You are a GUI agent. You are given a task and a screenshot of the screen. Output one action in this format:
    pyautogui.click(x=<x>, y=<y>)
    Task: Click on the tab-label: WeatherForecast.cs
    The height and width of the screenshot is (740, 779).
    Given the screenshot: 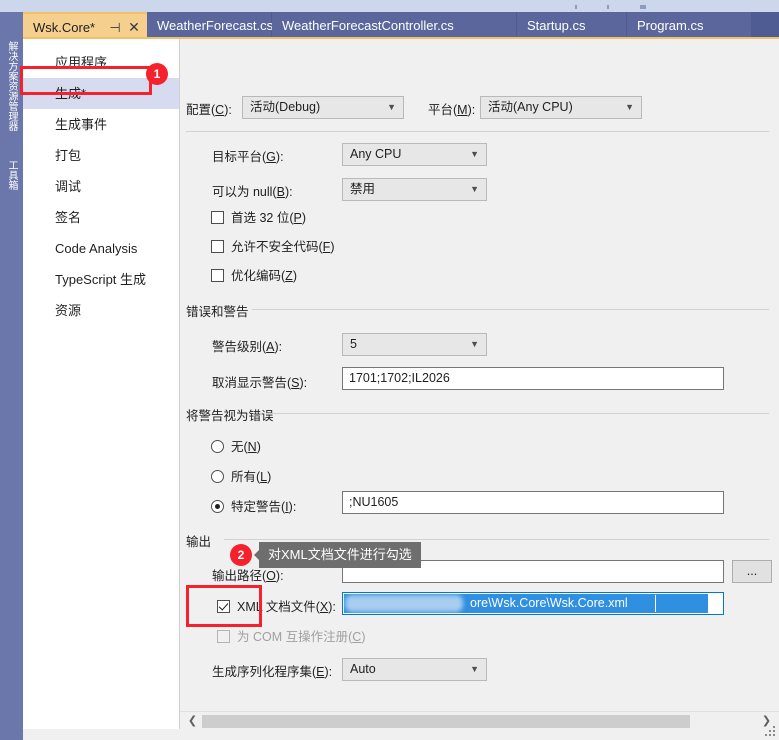 What is the action you would take?
    pyautogui.click(x=215, y=25)
    